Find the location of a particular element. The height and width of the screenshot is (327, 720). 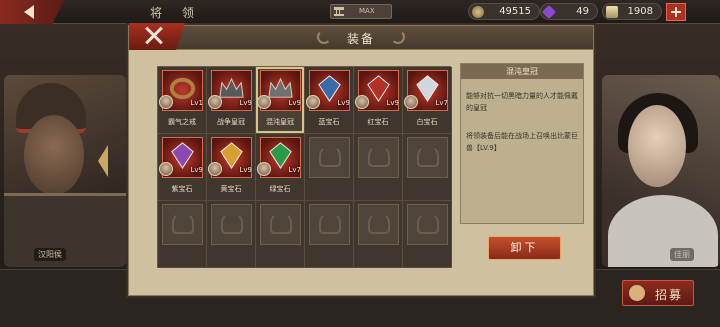

item-name: 黄宝石 is located at coordinates (231, 189).